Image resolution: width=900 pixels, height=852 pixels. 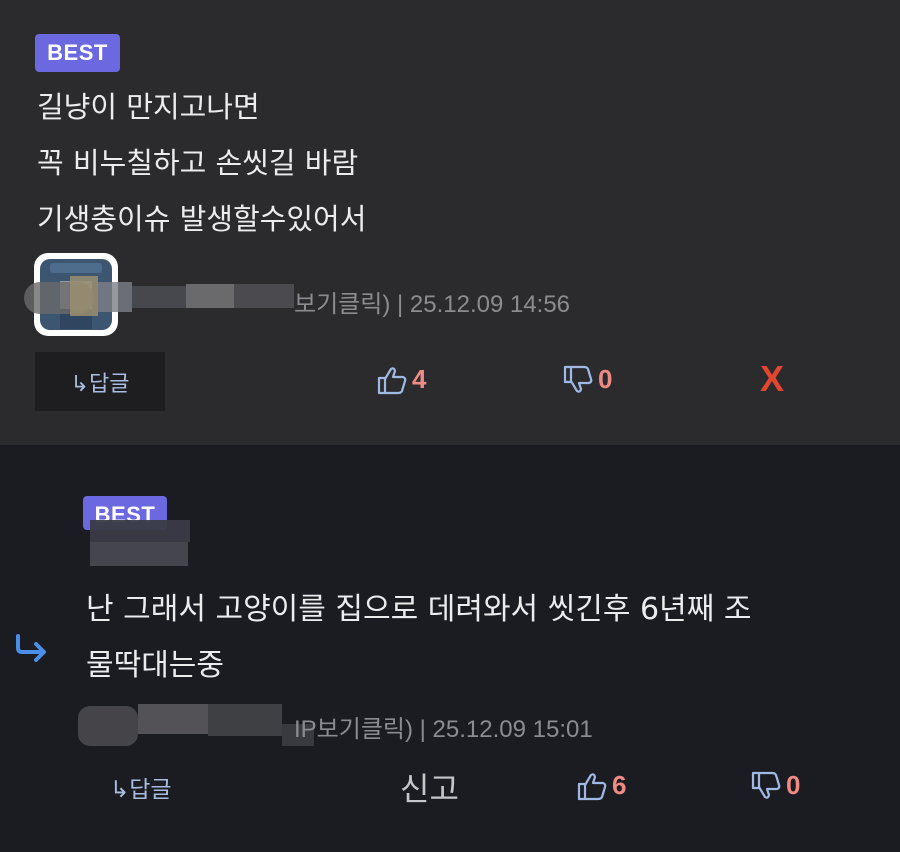 I want to click on like-button: 6, so click(x=601, y=785).